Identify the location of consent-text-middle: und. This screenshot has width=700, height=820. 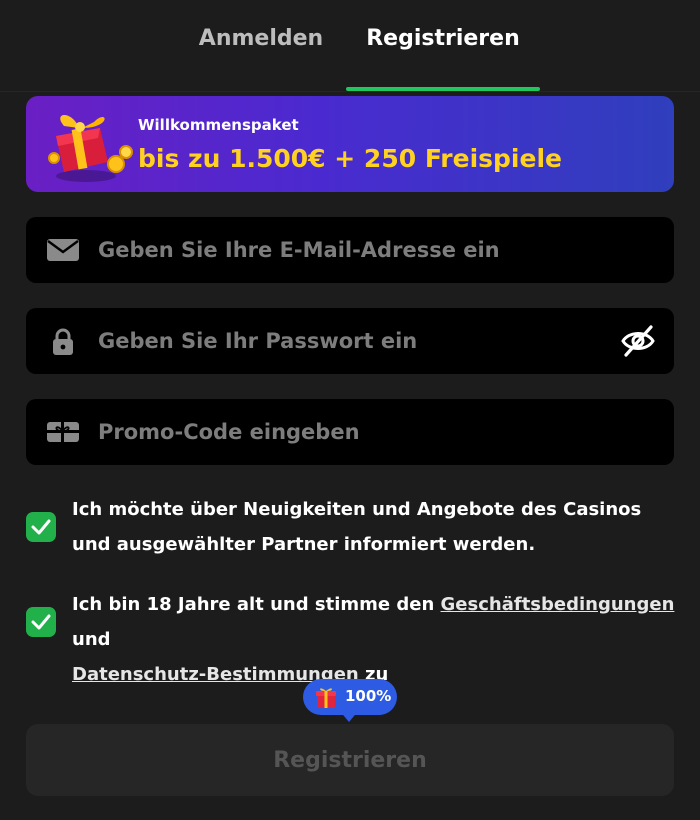
(91, 639).